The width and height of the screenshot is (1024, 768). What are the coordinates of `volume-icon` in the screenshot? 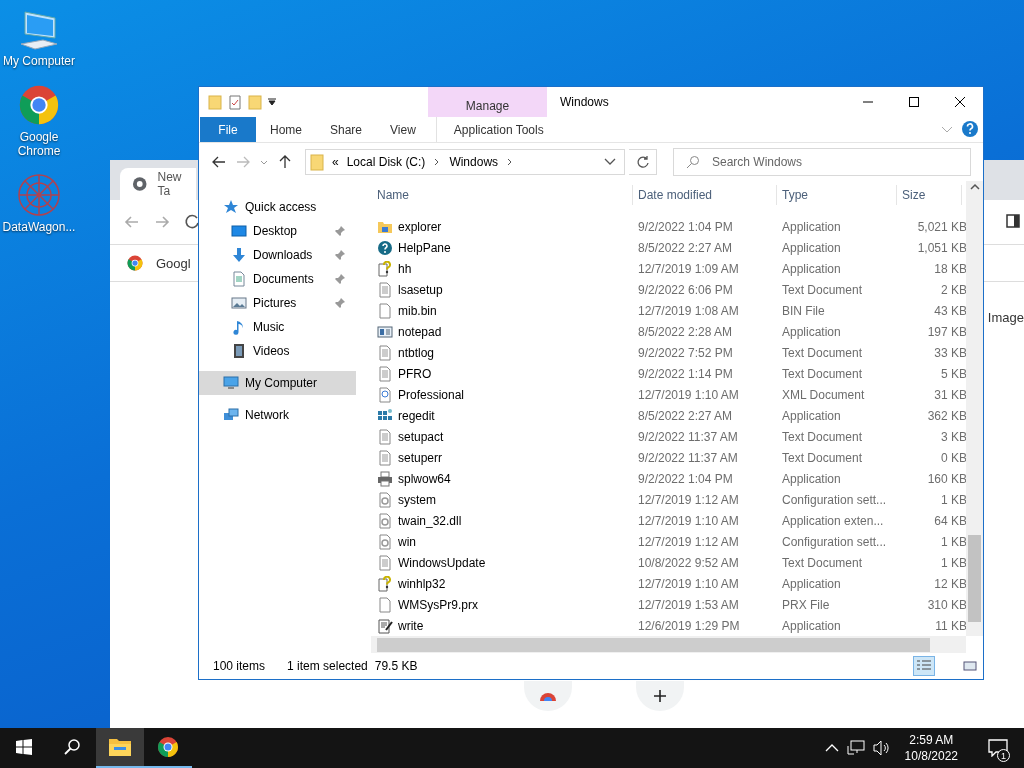 It's located at (881, 748).